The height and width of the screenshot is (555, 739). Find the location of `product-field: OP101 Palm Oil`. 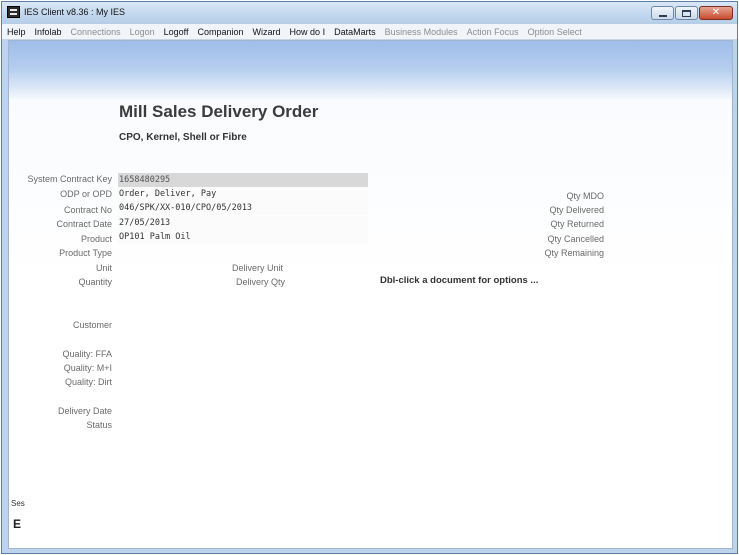

product-field: OP101 Palm Oil is located at coordinates (243, 237).